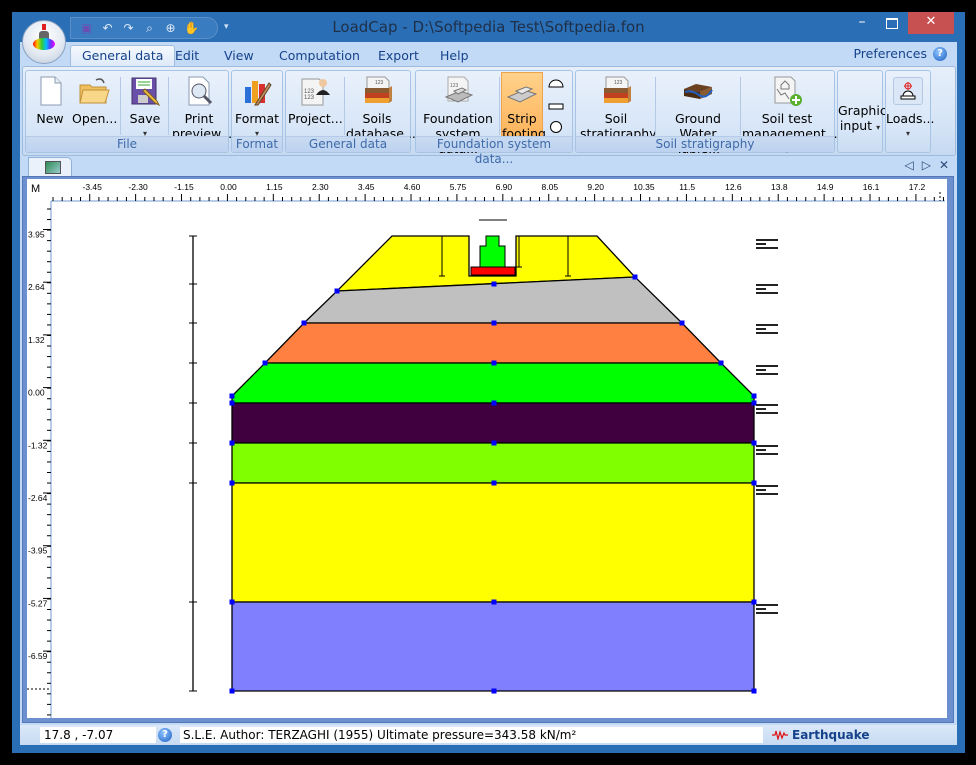 This screenshot has width=976, height=765. What do you see at coordinates (825, 187) in the screenshot?
I see `ruler-x-label: 14.9` at bounding box center [825, 187].